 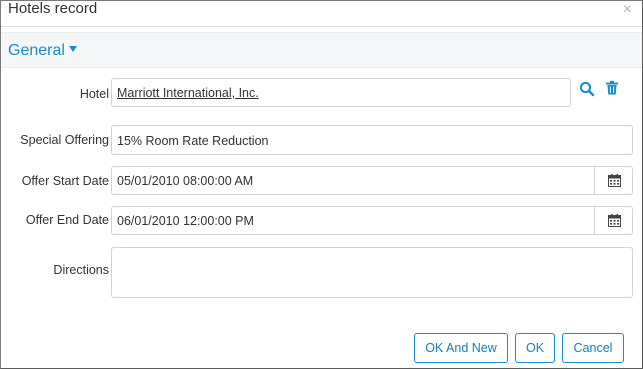 What do you see at coordinates (535, 348) in the screenshot?
I see `ok-button: OK` at bounding box center [535, 348].